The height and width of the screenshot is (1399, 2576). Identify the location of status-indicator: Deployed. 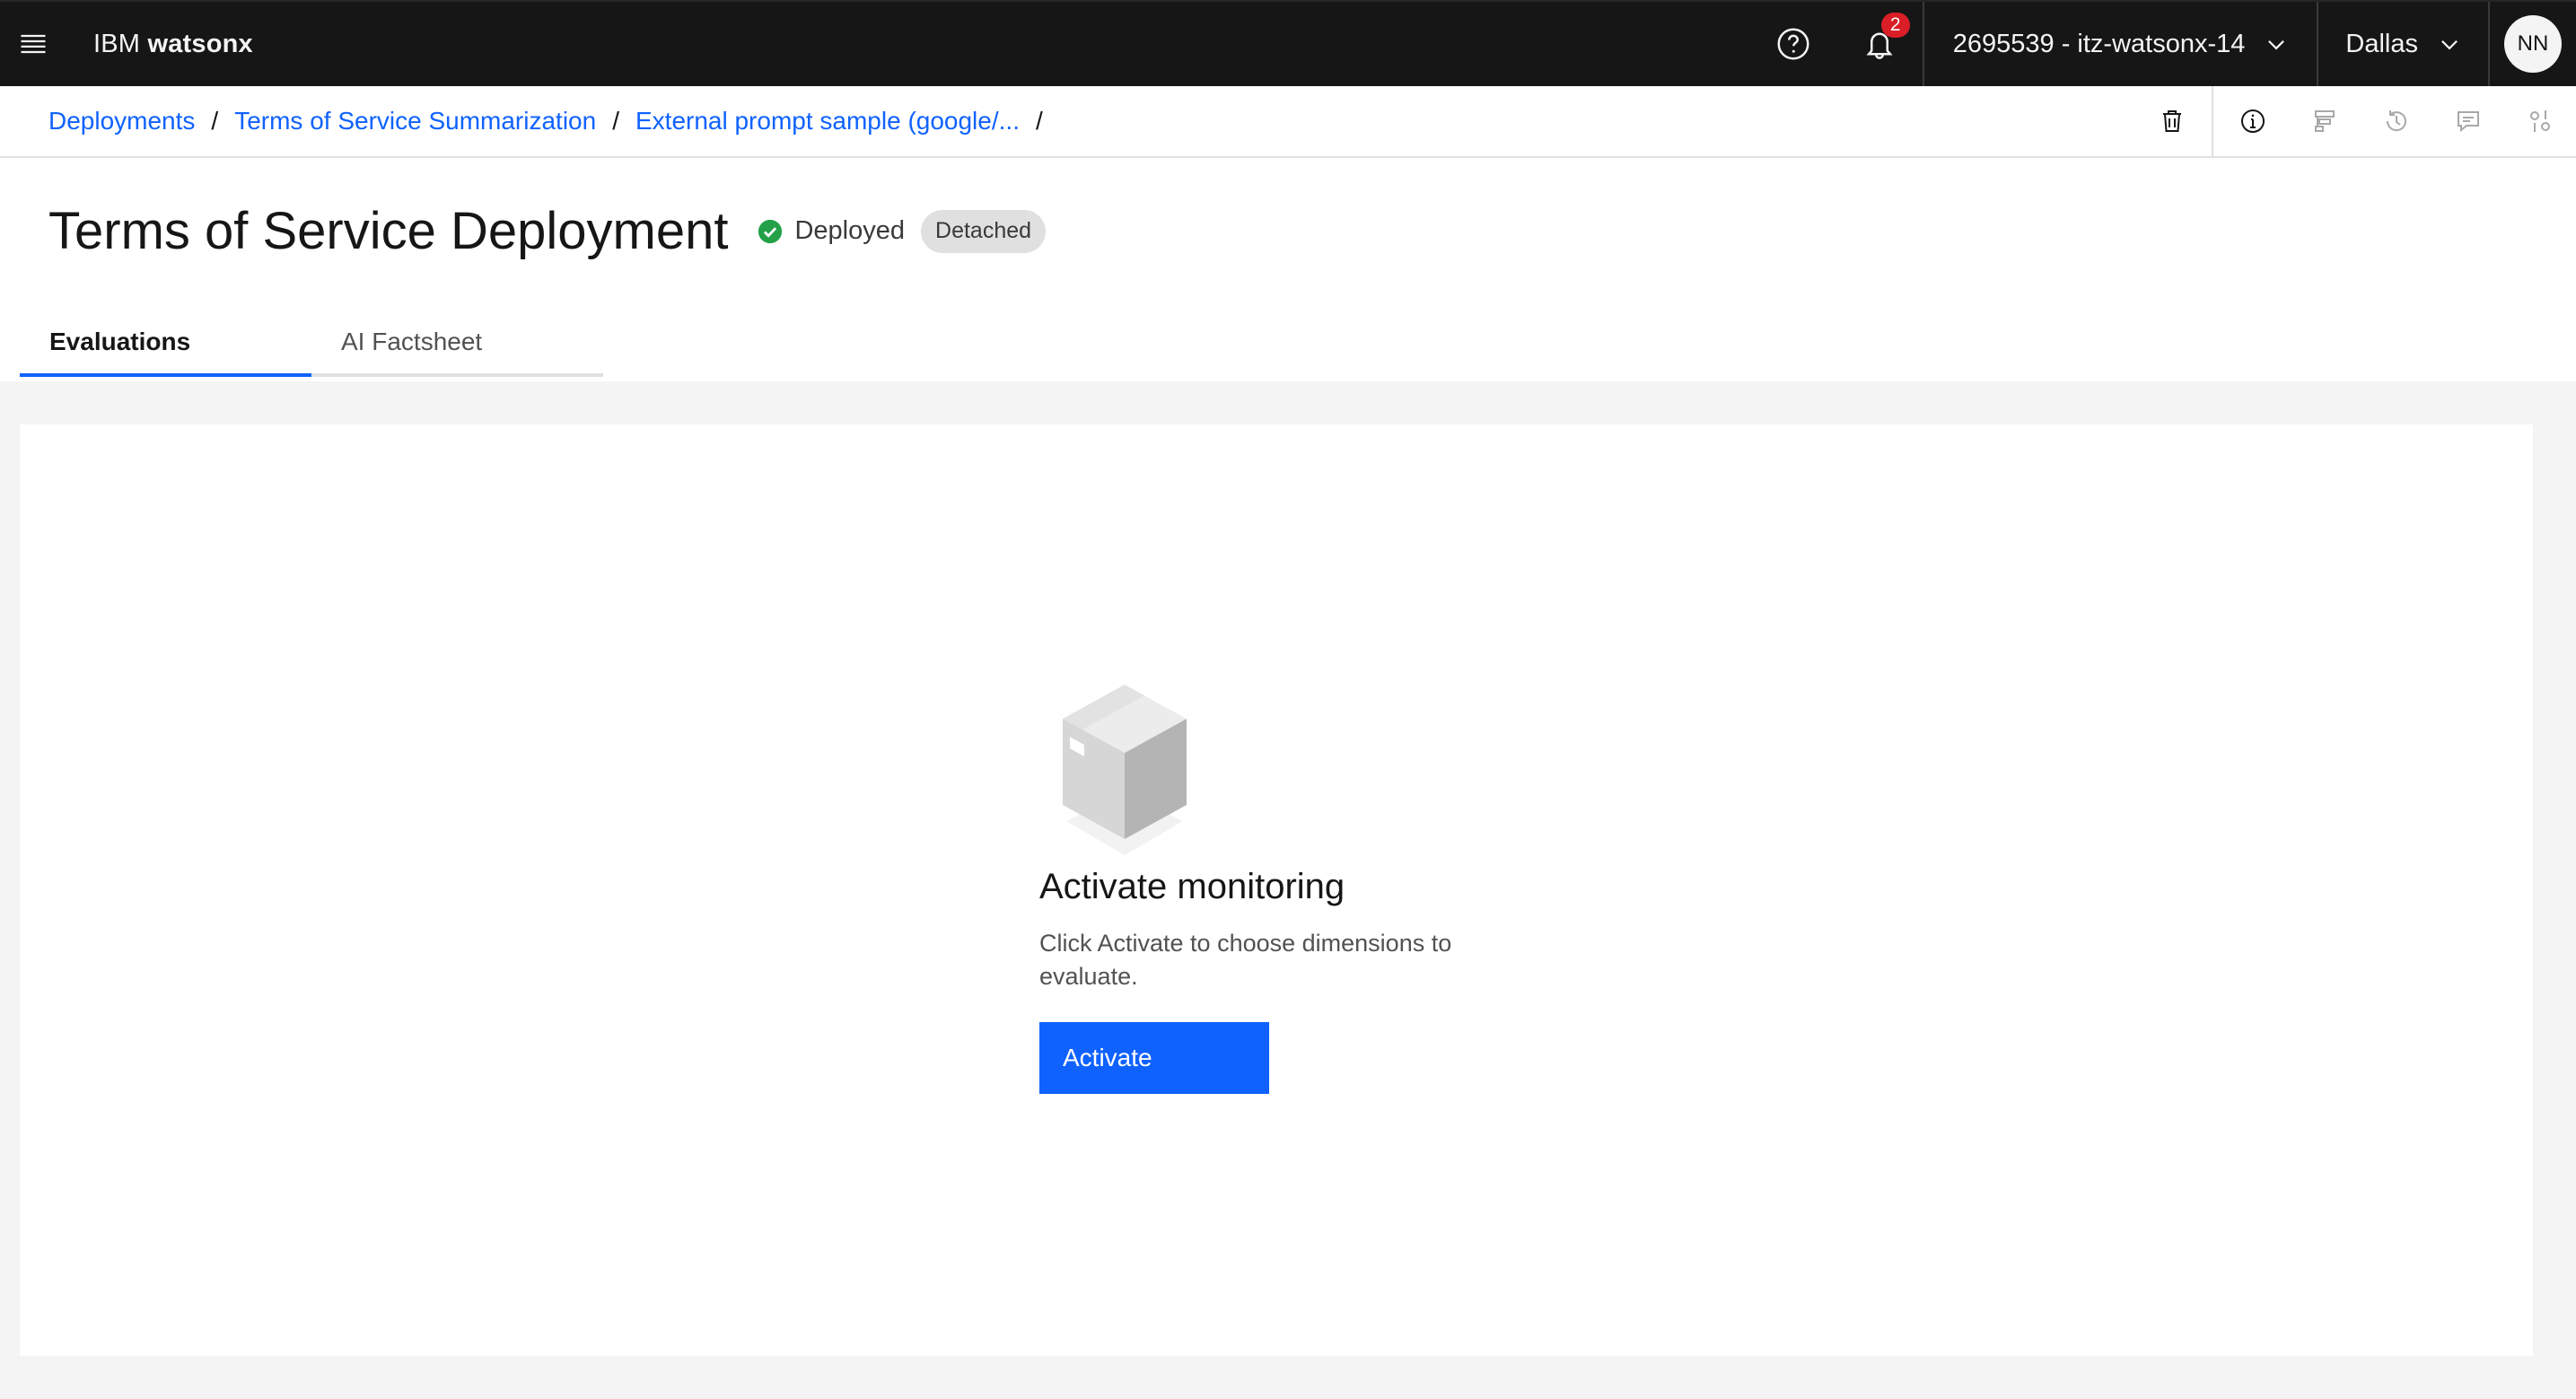
(831, 231).